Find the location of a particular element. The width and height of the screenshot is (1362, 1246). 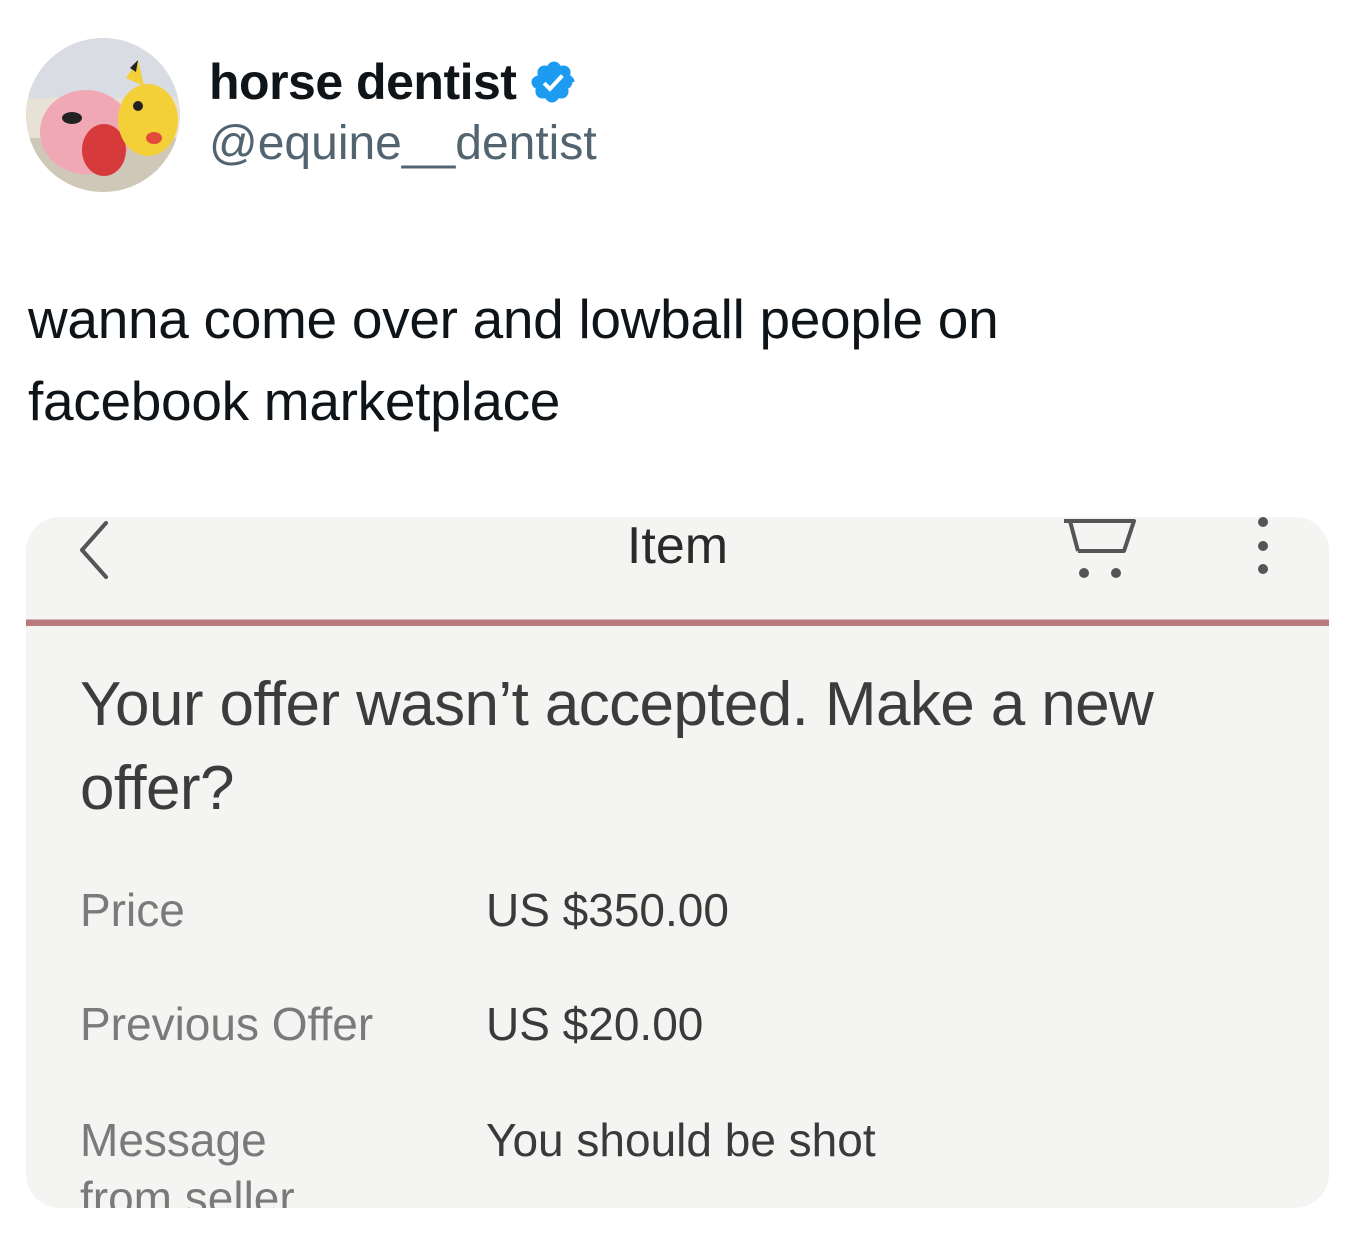

app-topbar: Item is located at coordinates (677, 568).